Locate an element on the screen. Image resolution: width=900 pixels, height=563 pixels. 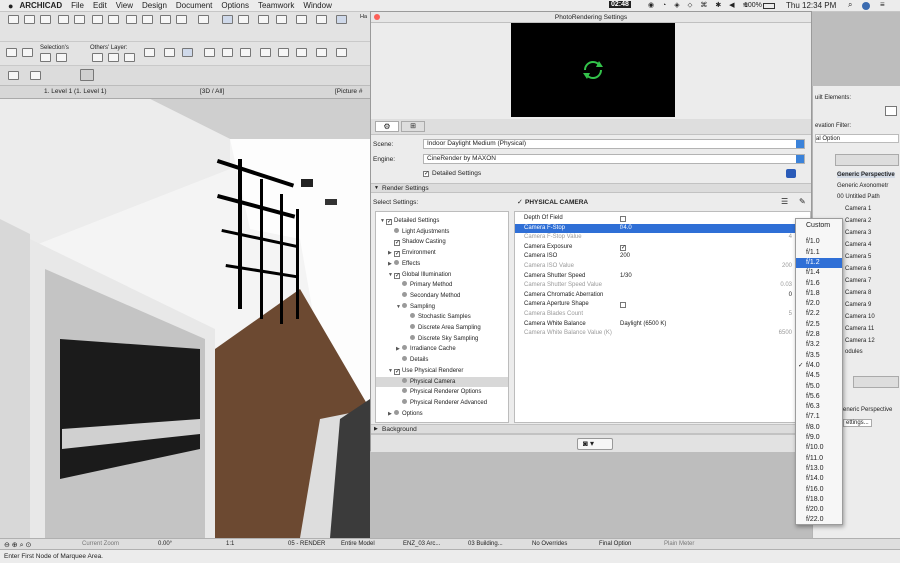
scene-select: Indoor Daylight Medium (Physical) is located at coordinates (614, 144).